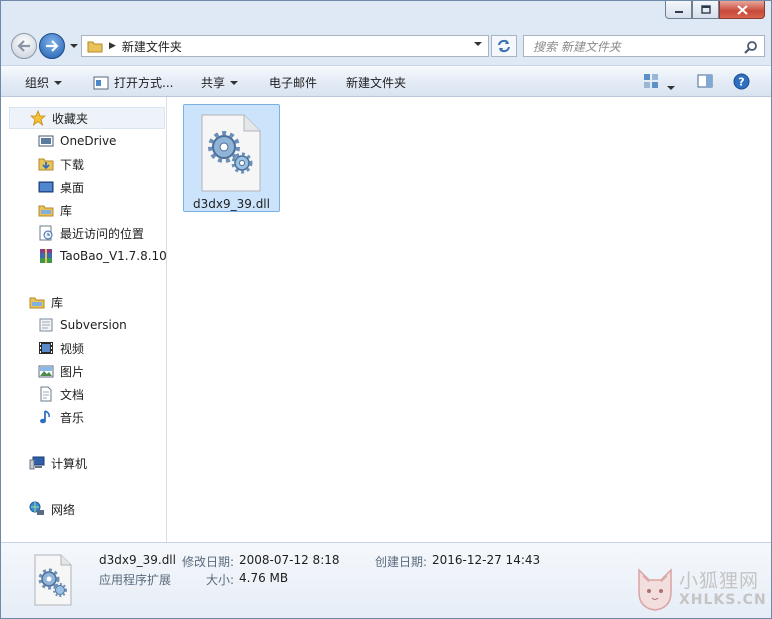 This screenshot has width=772, height=619. I want to click on sidebar-item-label: TaoBao_V1.7.8.10_, so click(113, 256).